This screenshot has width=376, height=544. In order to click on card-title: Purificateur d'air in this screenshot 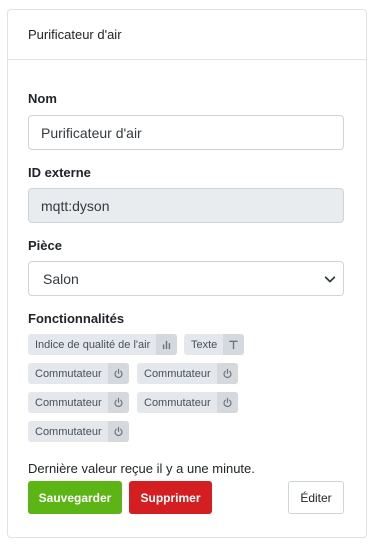, I will do `click(75, 34)`.